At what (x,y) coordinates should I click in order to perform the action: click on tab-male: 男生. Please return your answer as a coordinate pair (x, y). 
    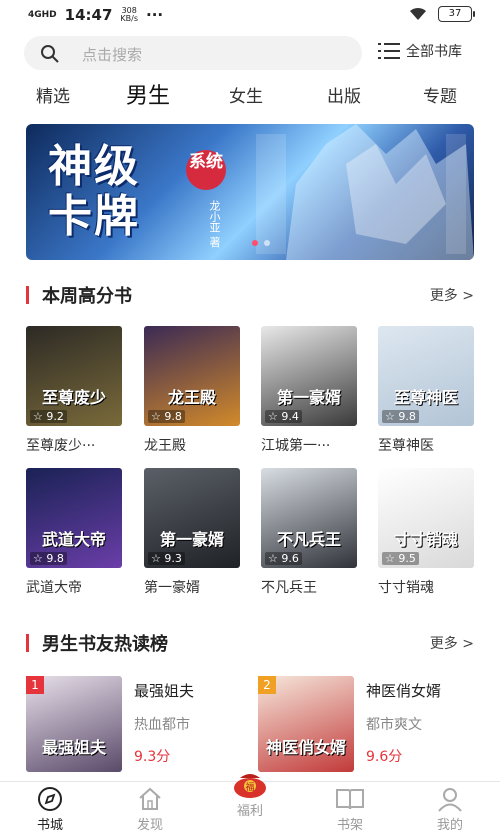
    Looking at the image, I should click on (148, 94).